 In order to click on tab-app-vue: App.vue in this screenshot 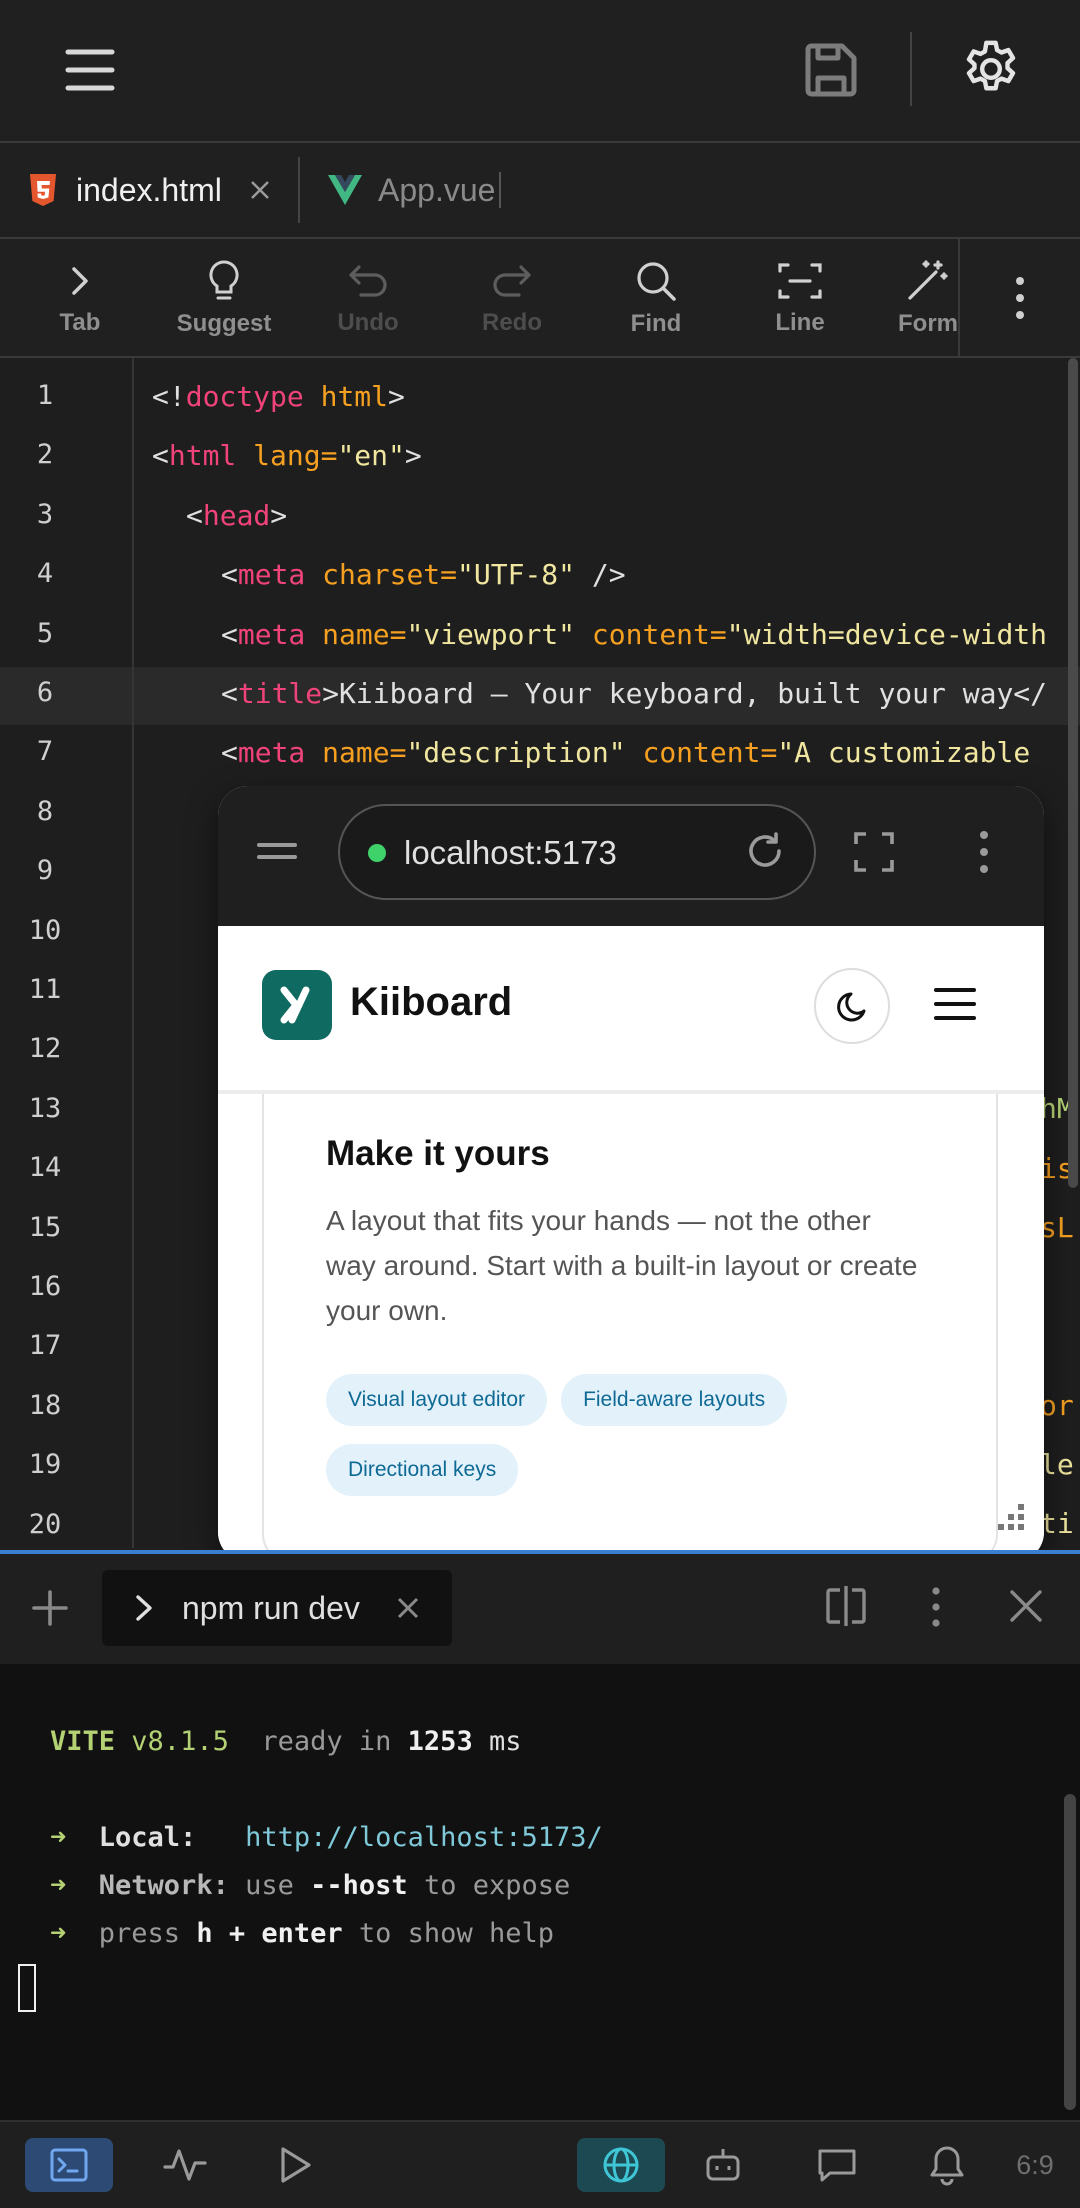, I will do `click(415, 190)`.